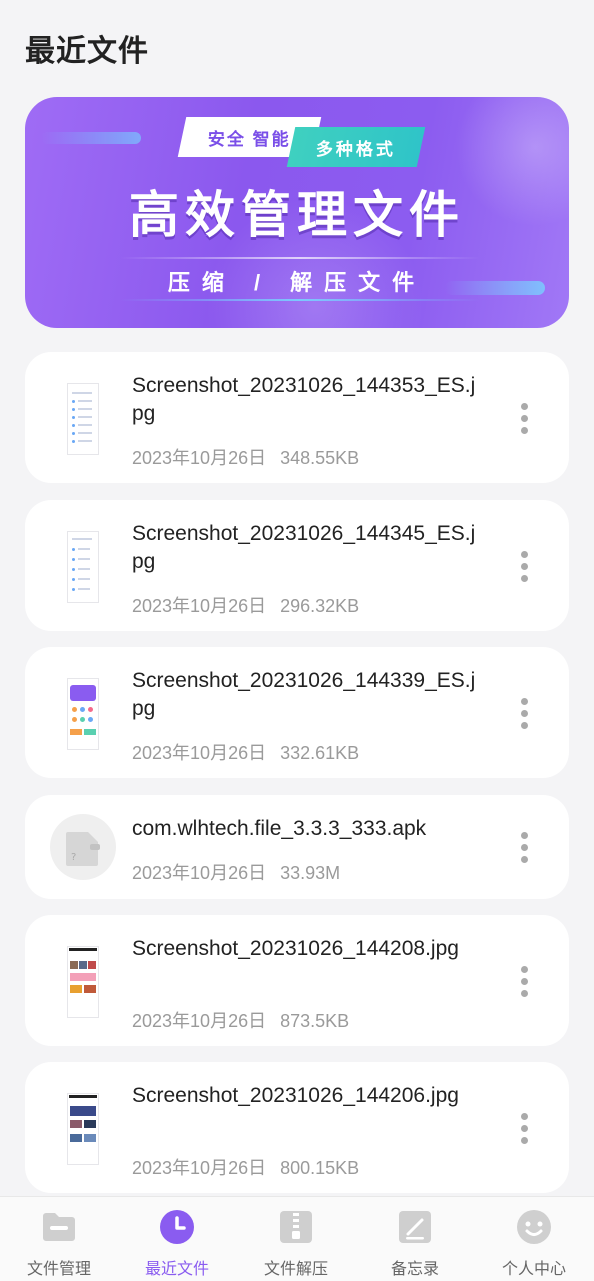 The width and height of the screenshot is (594, 1281). I want to click on file-name: Screenshot_20231026_144208.jpg, so click(295, 948).